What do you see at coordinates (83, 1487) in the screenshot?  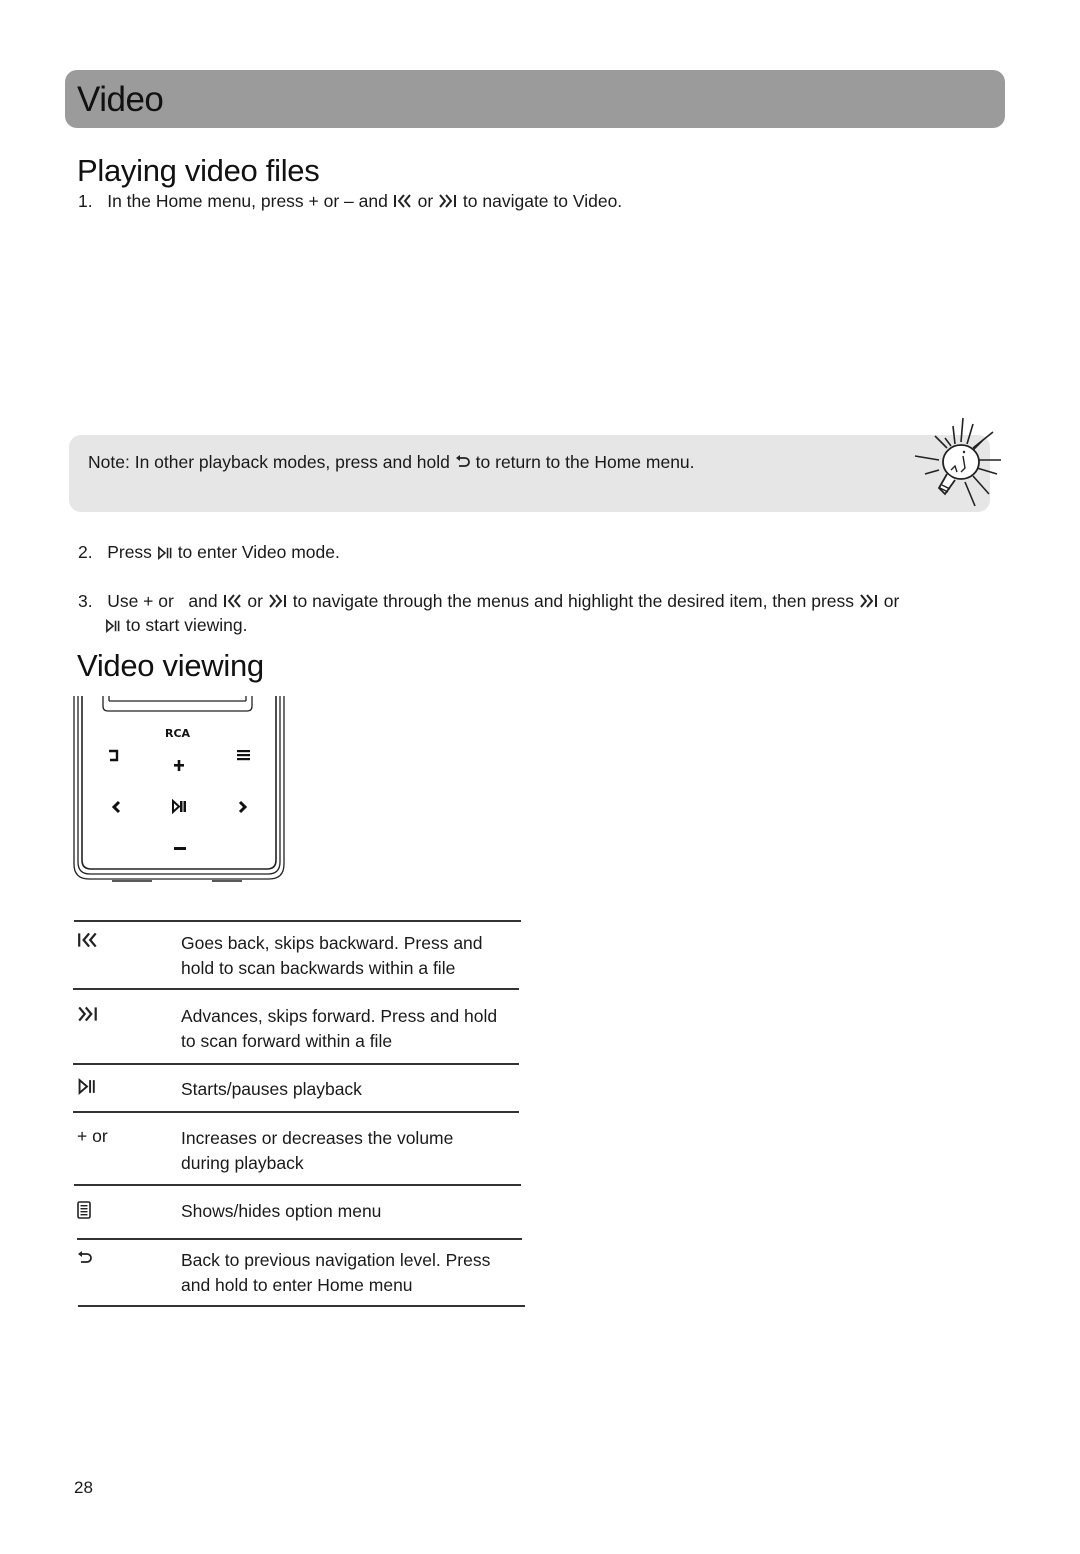 I see `page-number: 28` at bounding box center [83, 1487].